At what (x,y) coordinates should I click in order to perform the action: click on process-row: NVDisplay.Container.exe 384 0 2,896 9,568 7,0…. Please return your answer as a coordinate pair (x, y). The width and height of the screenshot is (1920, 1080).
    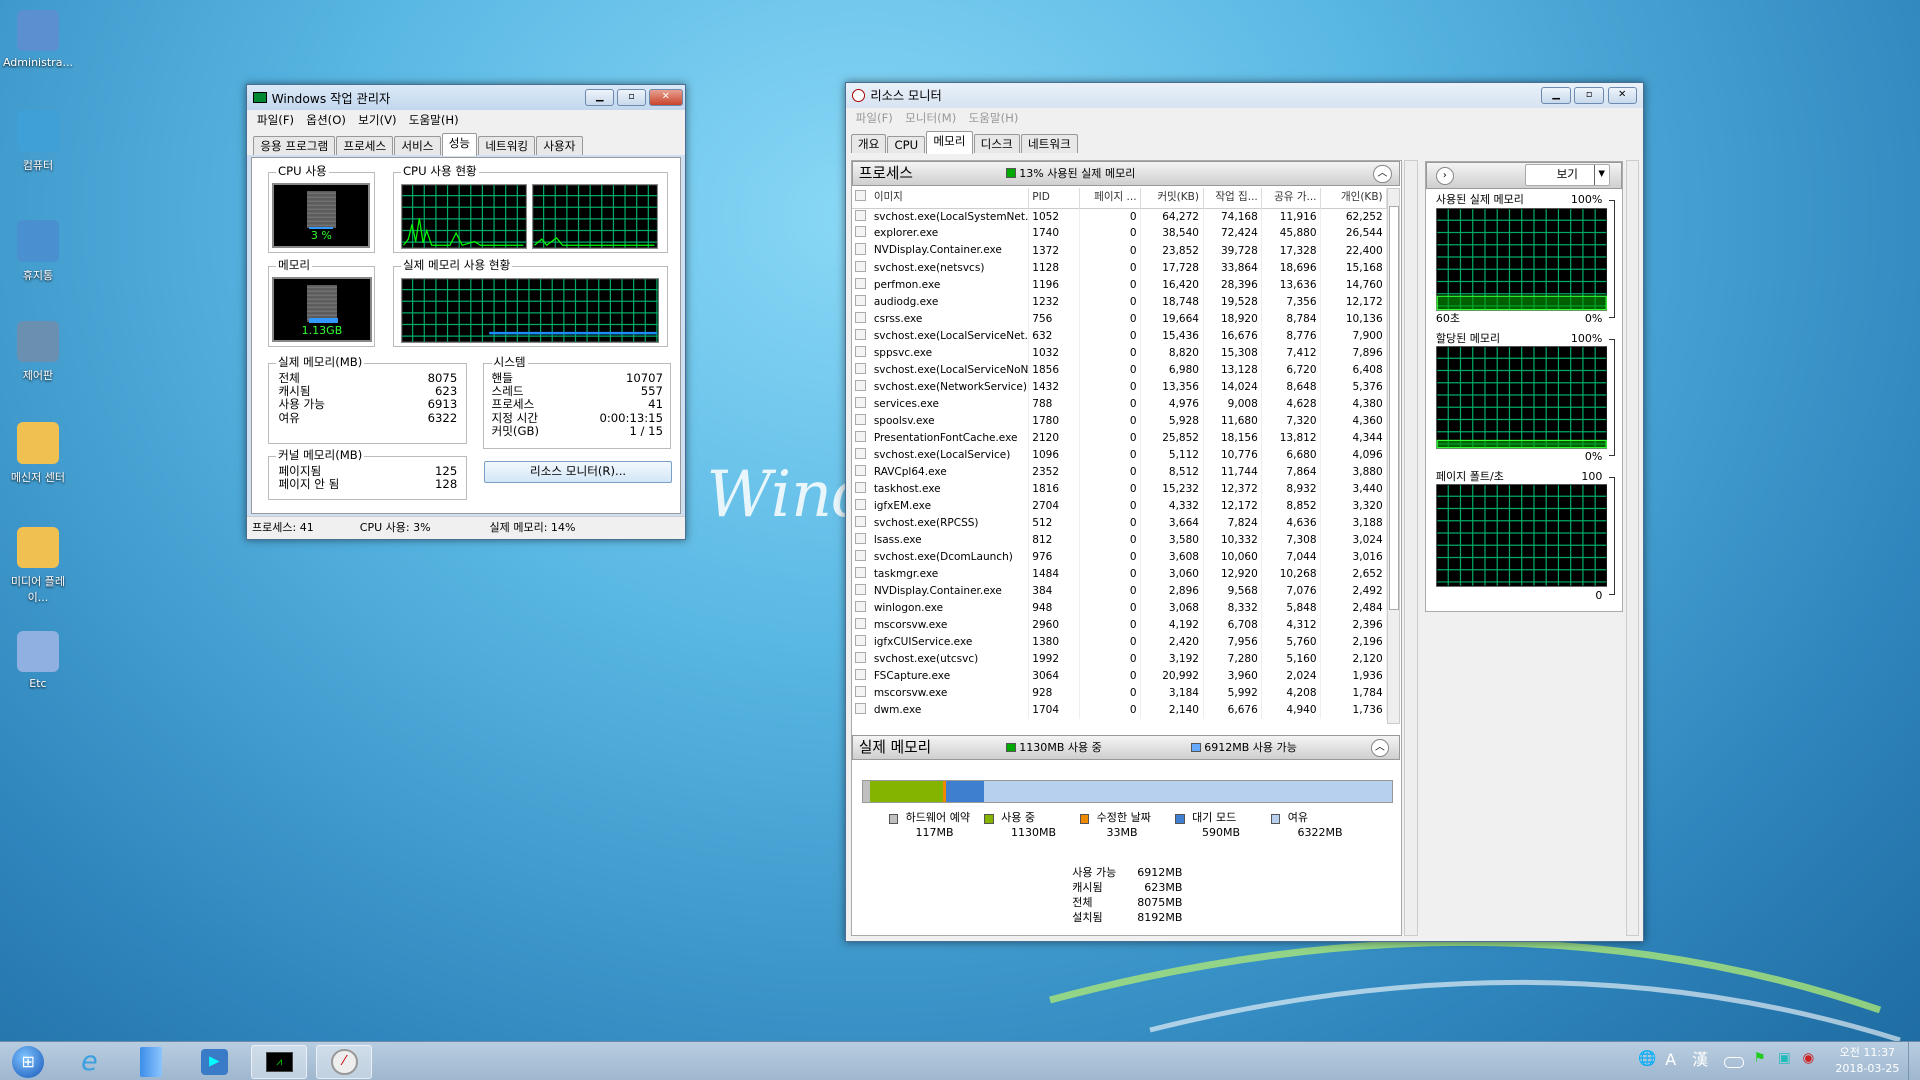
    Looking at the image, I should click on (1119, 592).